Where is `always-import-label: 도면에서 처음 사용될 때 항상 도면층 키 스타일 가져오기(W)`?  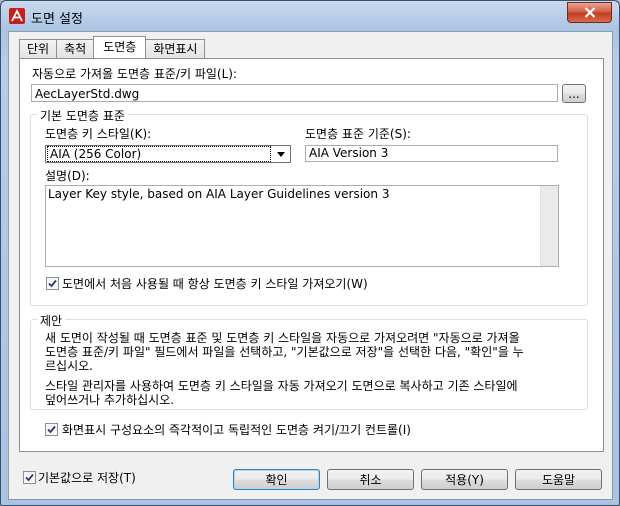
always-import-label: 도면에서 처음 사용될 때 항상 도면층 키 스타일 가져오기(W) is located at coordinates (215, 283).